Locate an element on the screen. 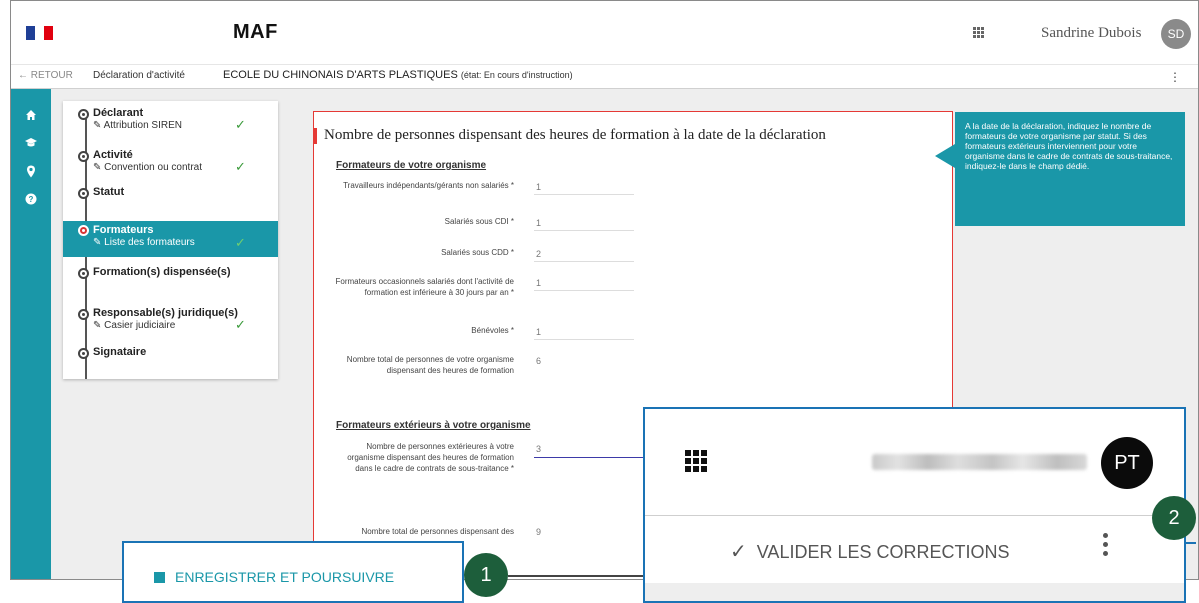 The height and width of the screenshot is (603, 1199). user-avatar: PT is located at coordinates (1127, 463).